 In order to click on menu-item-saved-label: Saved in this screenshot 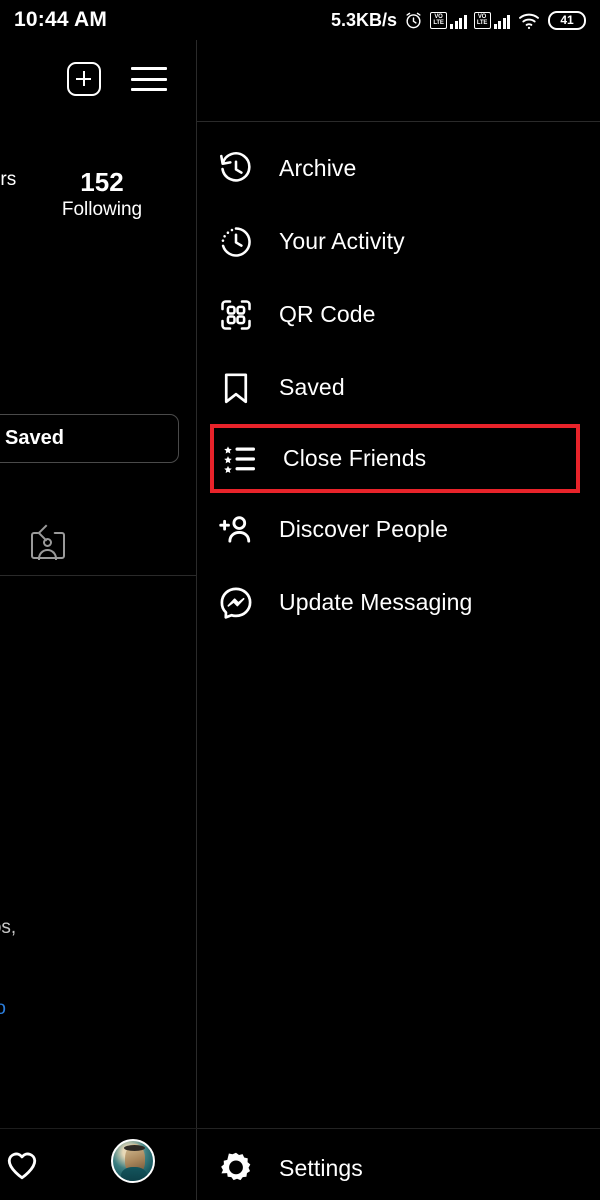, I will do `click(312, 387)`.